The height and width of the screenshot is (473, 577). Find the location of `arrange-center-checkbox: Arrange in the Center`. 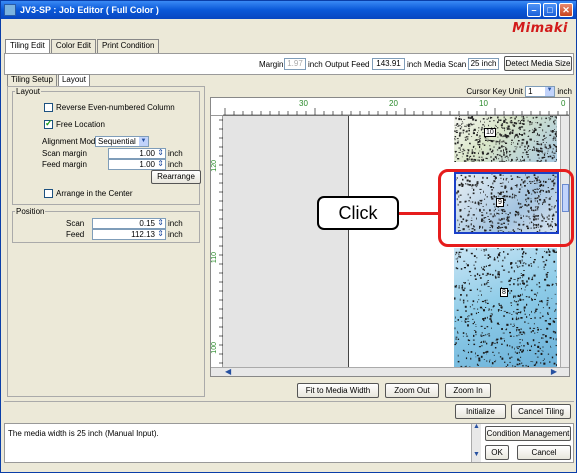

arrange-center-checkbox: Arrange in the Center is located at coordinates (88, 193).